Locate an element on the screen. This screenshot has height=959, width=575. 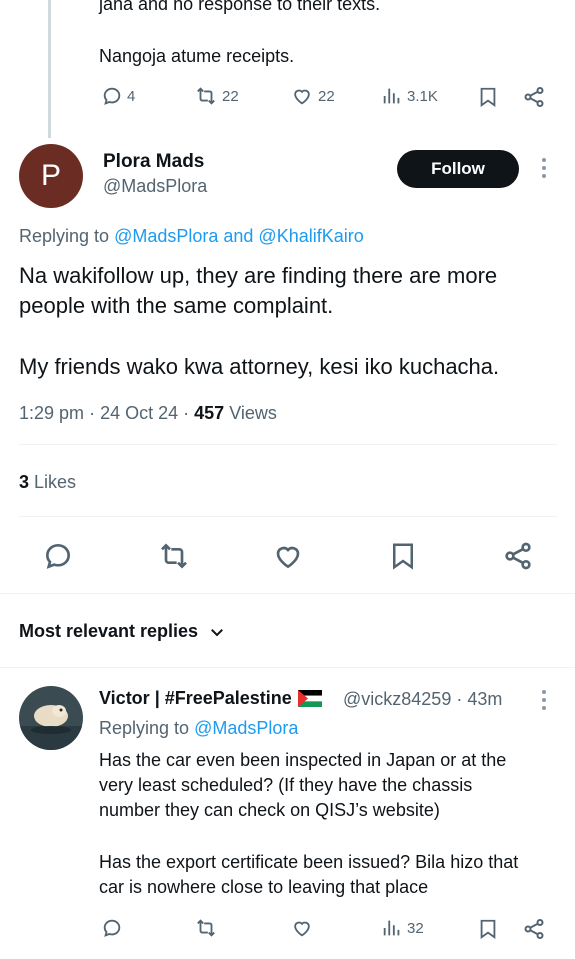
like-count: 22 is located at coordinates (326, 96).